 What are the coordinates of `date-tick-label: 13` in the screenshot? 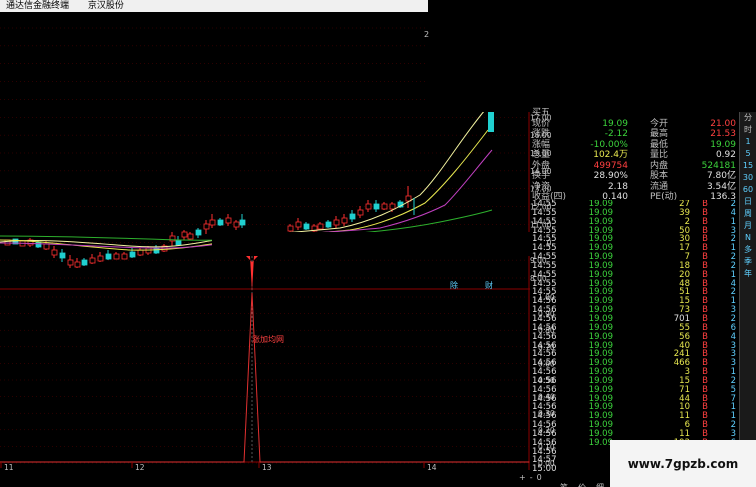 It's located at (267, 467).